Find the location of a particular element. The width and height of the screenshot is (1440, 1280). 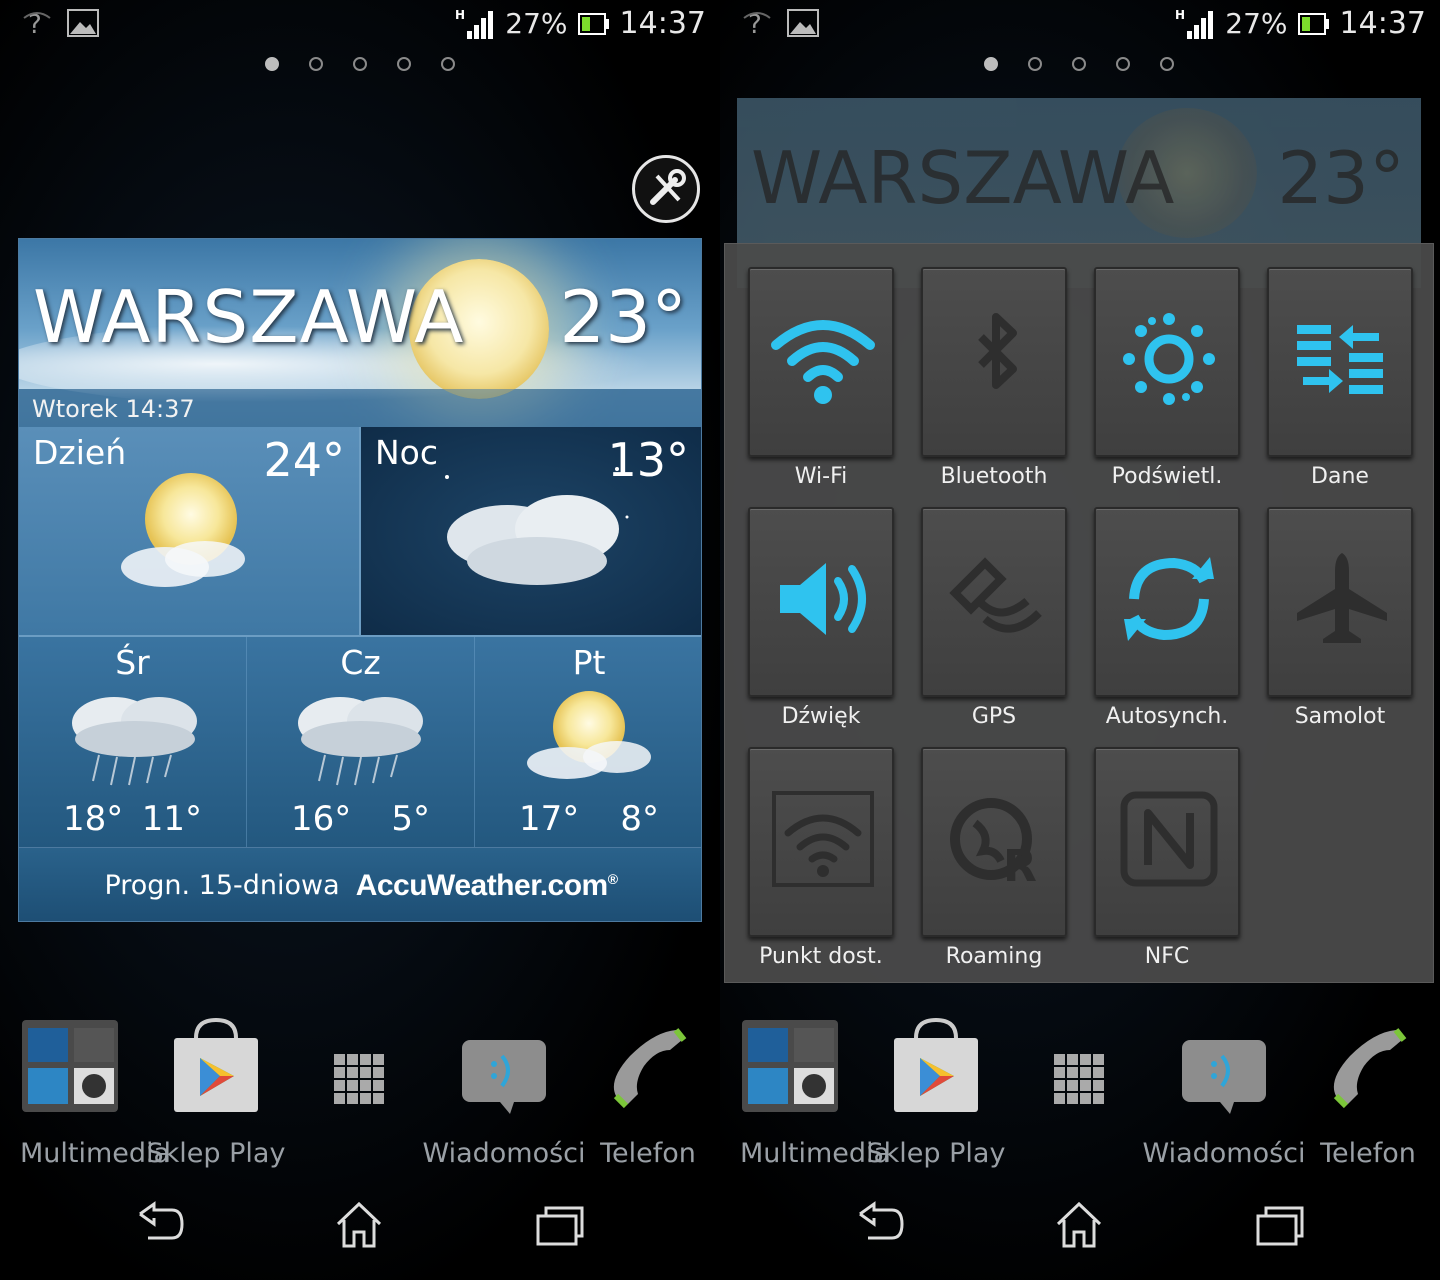

battery-percent: 27% is located at coordinates (536, 23).